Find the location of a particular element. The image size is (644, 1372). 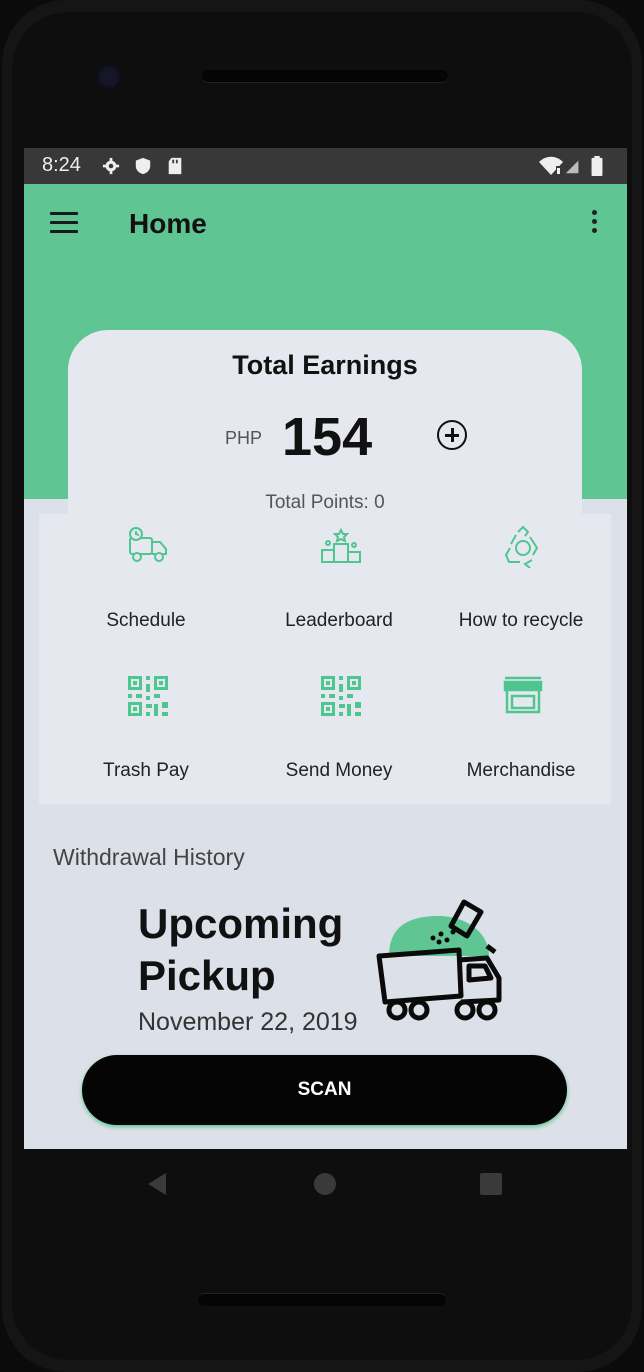

action-label: Trash Pay is located at coordinates (146, 770).